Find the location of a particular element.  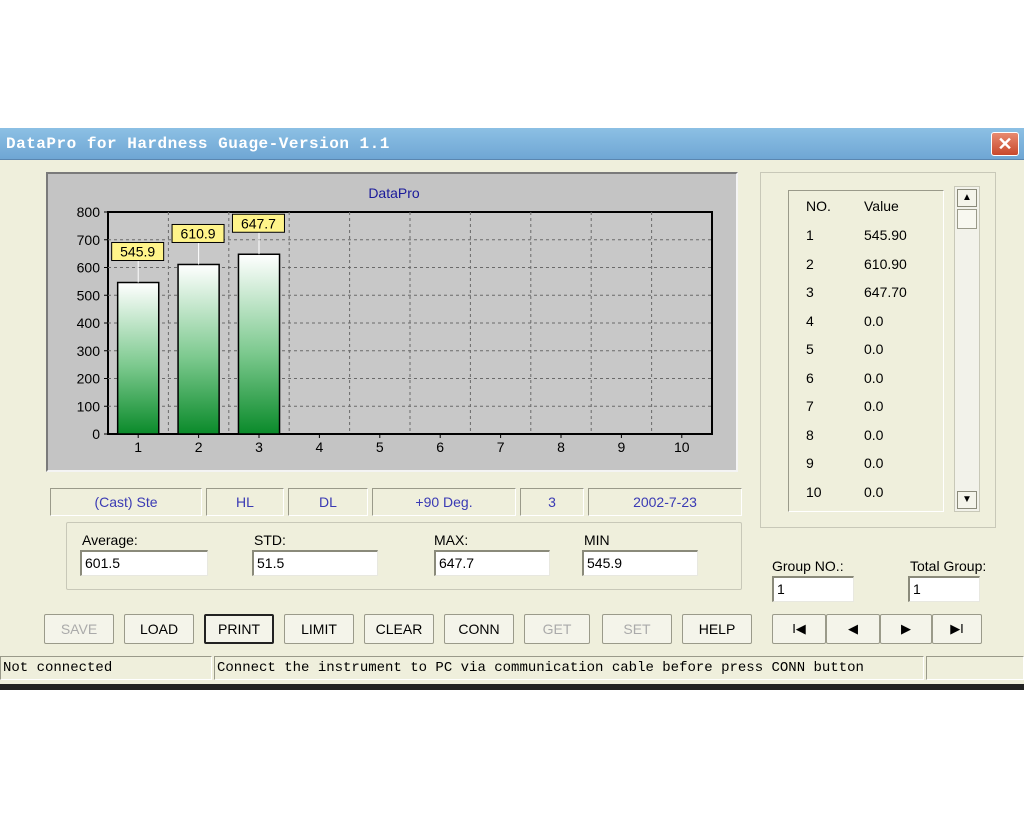

scale1-field: HL is located at coordinates (245, 502).